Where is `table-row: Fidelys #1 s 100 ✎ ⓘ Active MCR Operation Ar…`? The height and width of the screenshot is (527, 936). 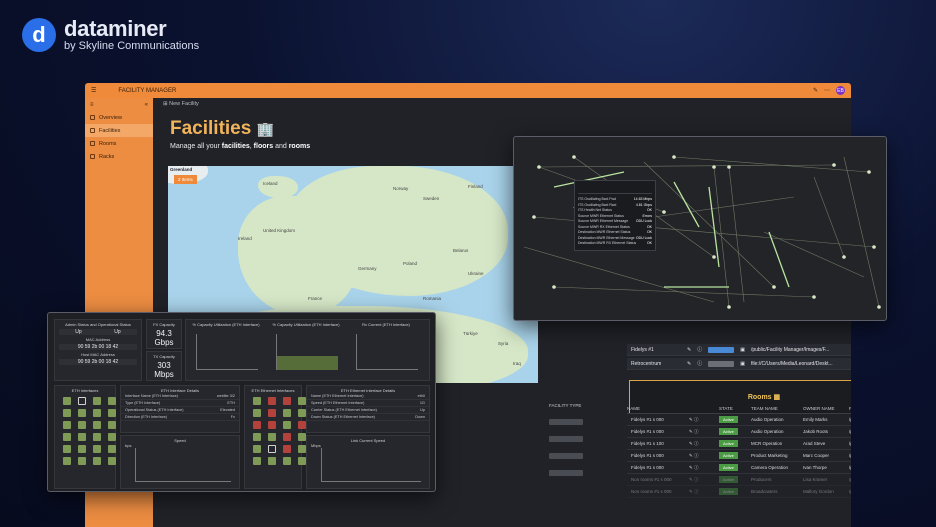 table-row: Fidelys #1 s 100 ✎ ⓘ Active MCR Operation Ar… is located at coordinates (739, 444).